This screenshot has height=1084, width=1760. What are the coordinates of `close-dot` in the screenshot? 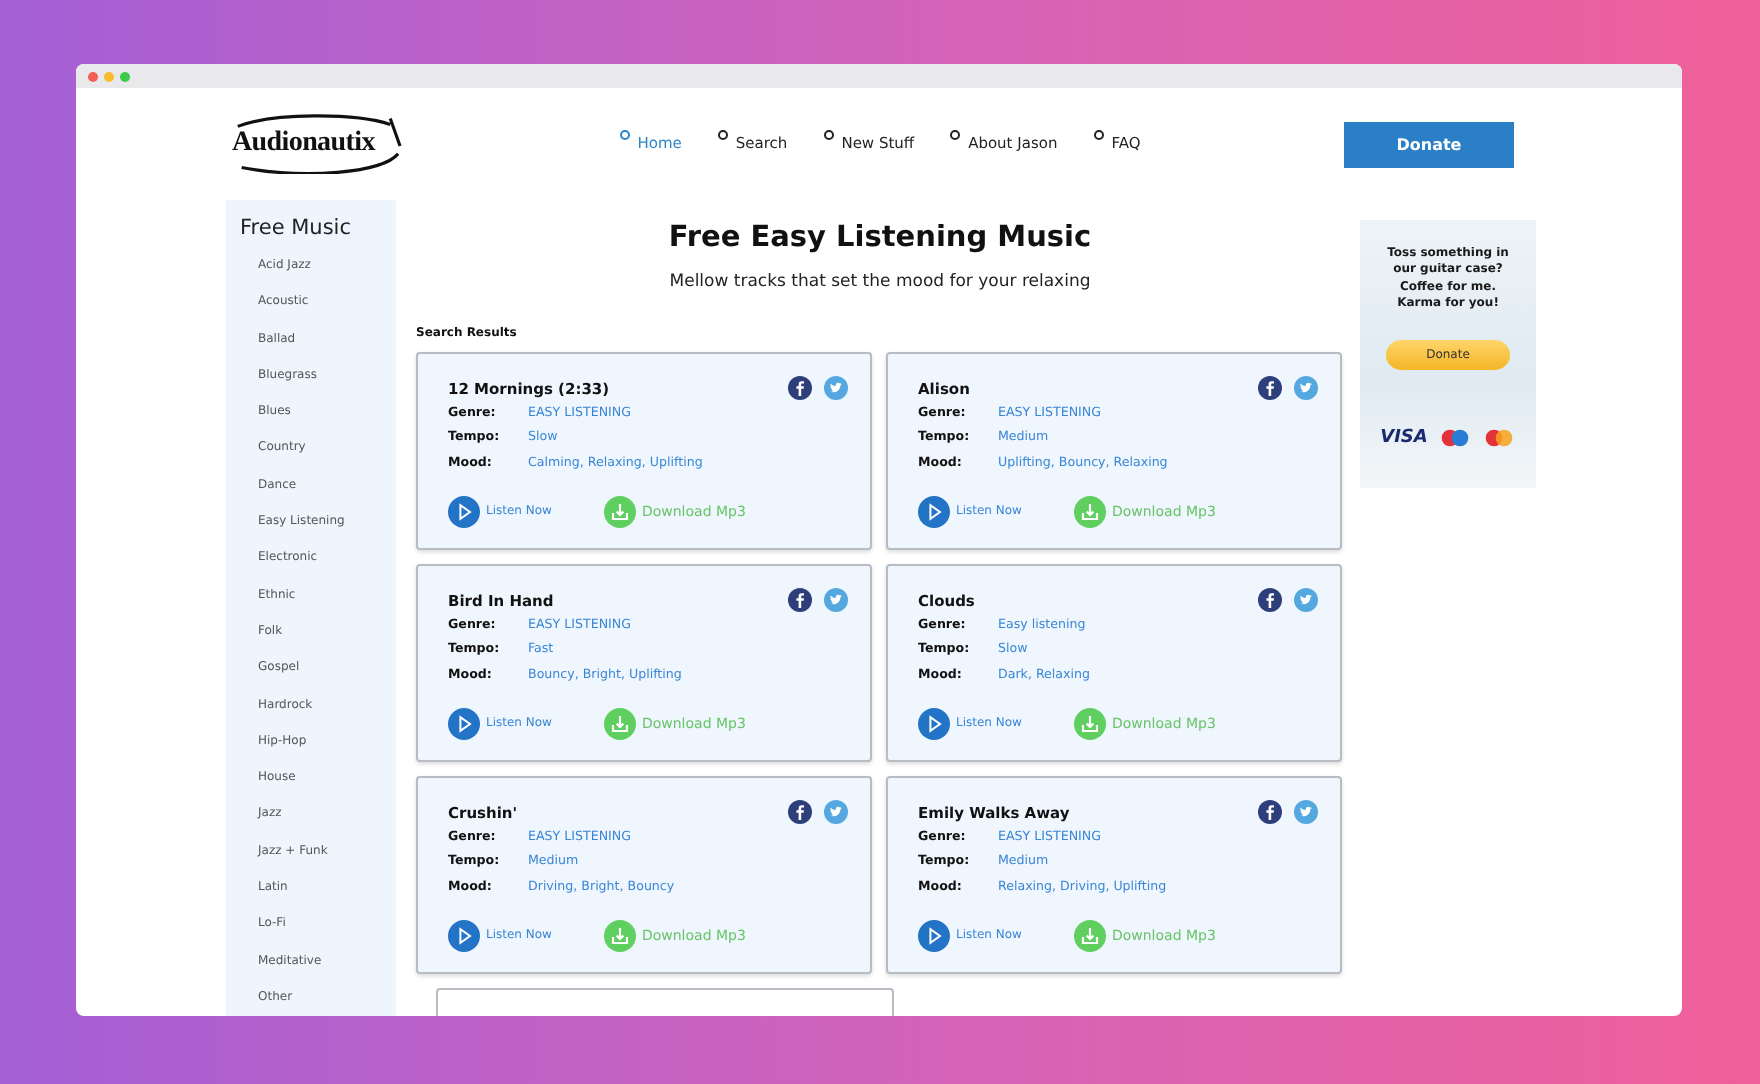 It's located at (93, 76).